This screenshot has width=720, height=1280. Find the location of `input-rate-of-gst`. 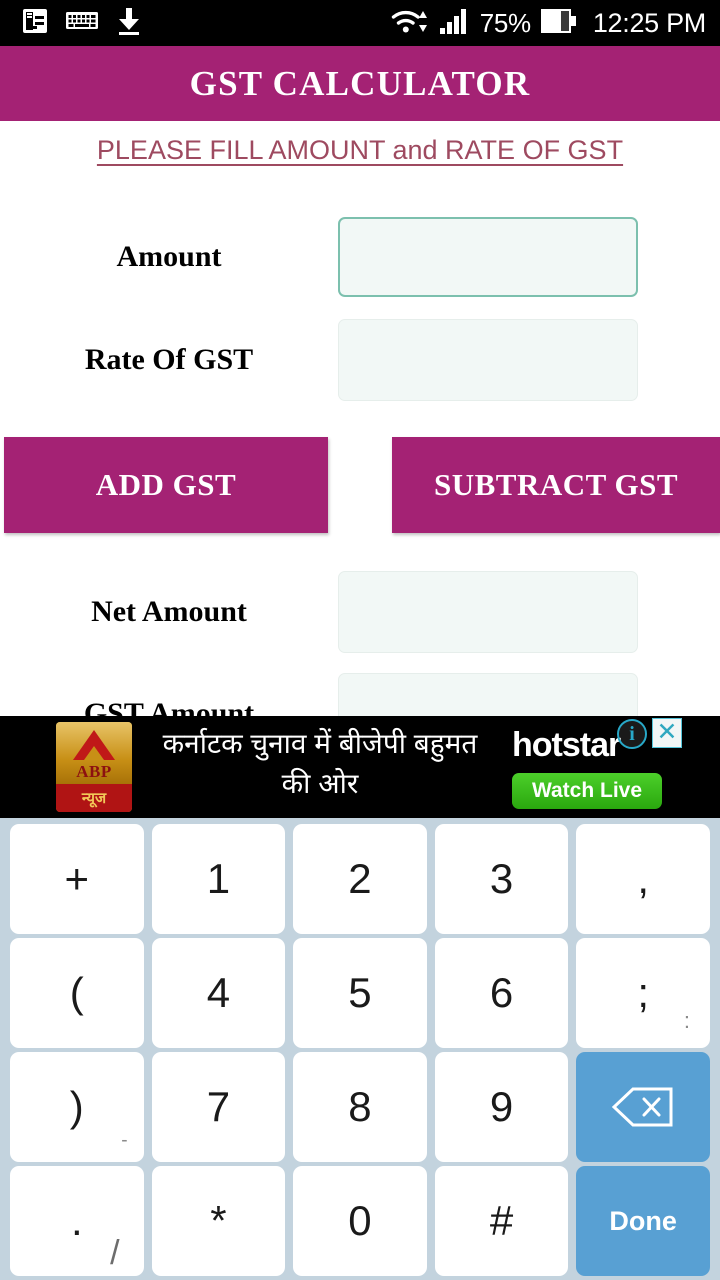

input-rate-of-gst is located at coordinates (488, 360).